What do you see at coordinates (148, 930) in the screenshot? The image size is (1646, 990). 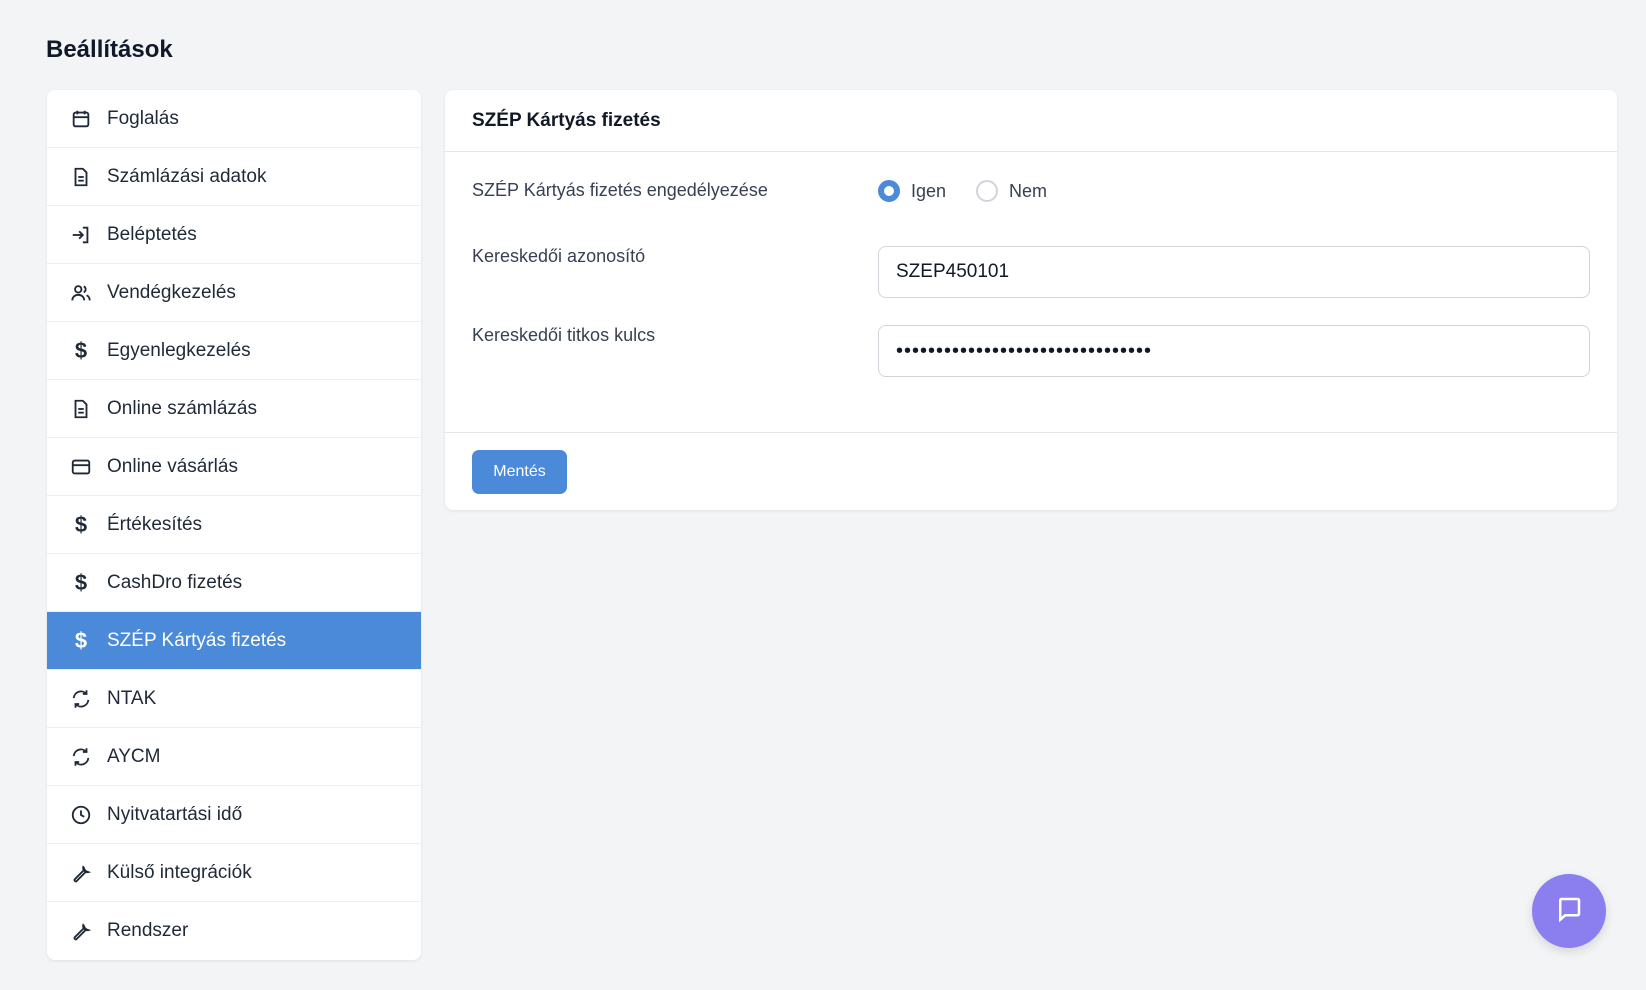 I see `sidebar-item-label: Rendszer` at bounding box center [148, 930].